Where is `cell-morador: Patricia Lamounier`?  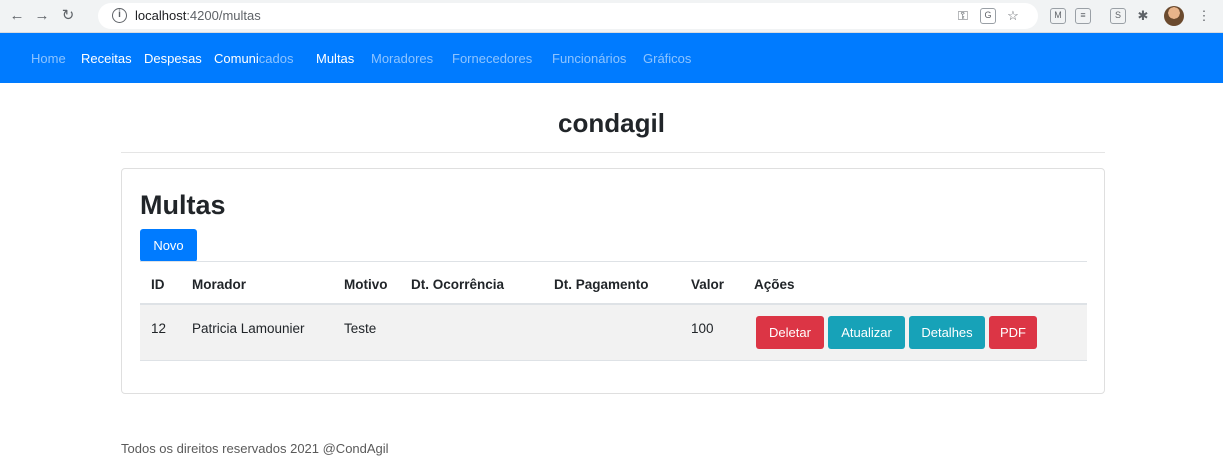 cell-morador: Patricia Lamounier is located at coordinates (248, 328).